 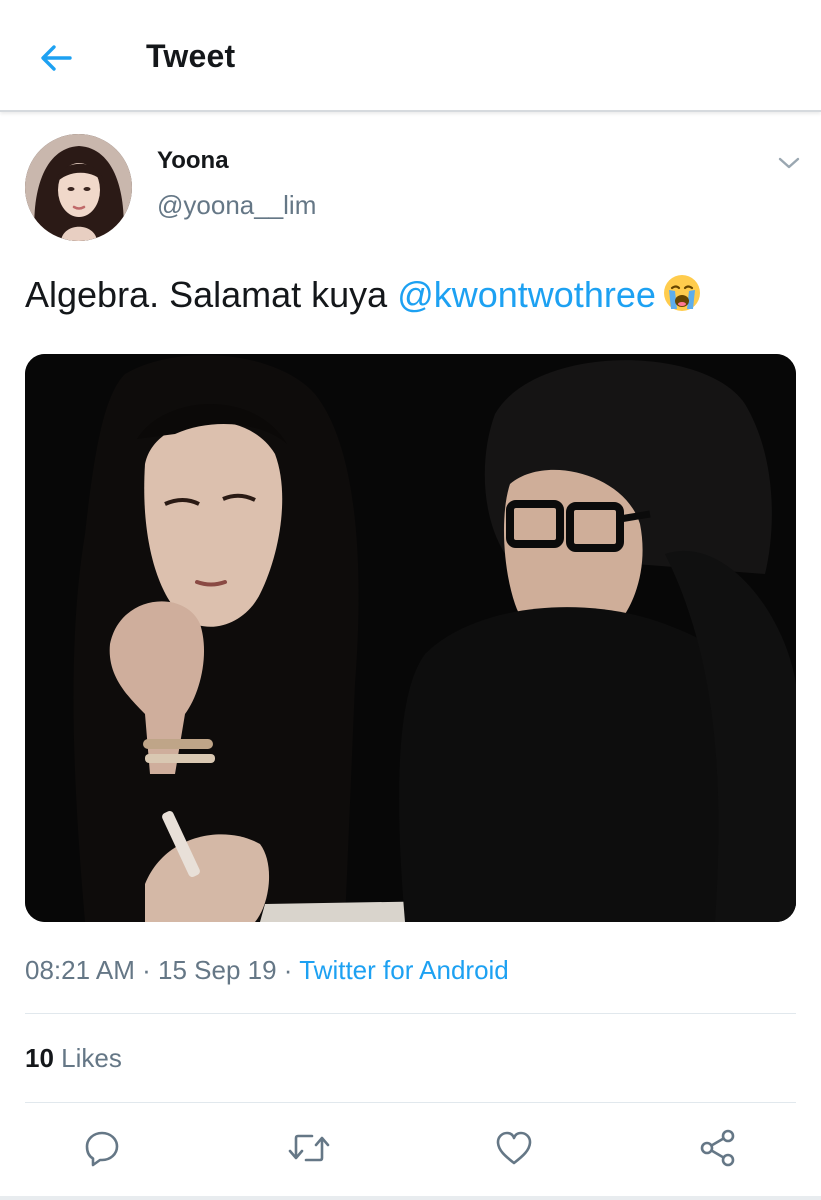 I want to click on like-button, so click(x=514, y=1148).